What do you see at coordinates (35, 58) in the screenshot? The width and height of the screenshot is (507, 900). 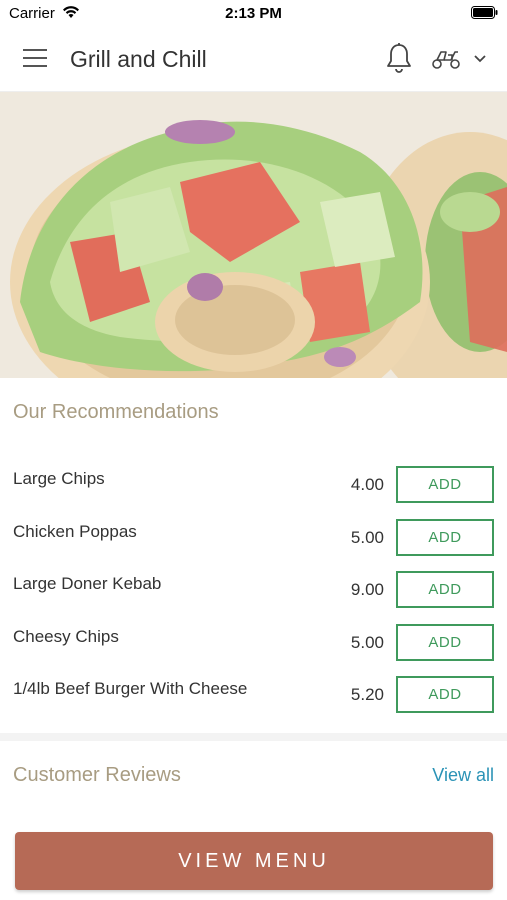 I see `menu-icon` at bounding box center [35, 58].